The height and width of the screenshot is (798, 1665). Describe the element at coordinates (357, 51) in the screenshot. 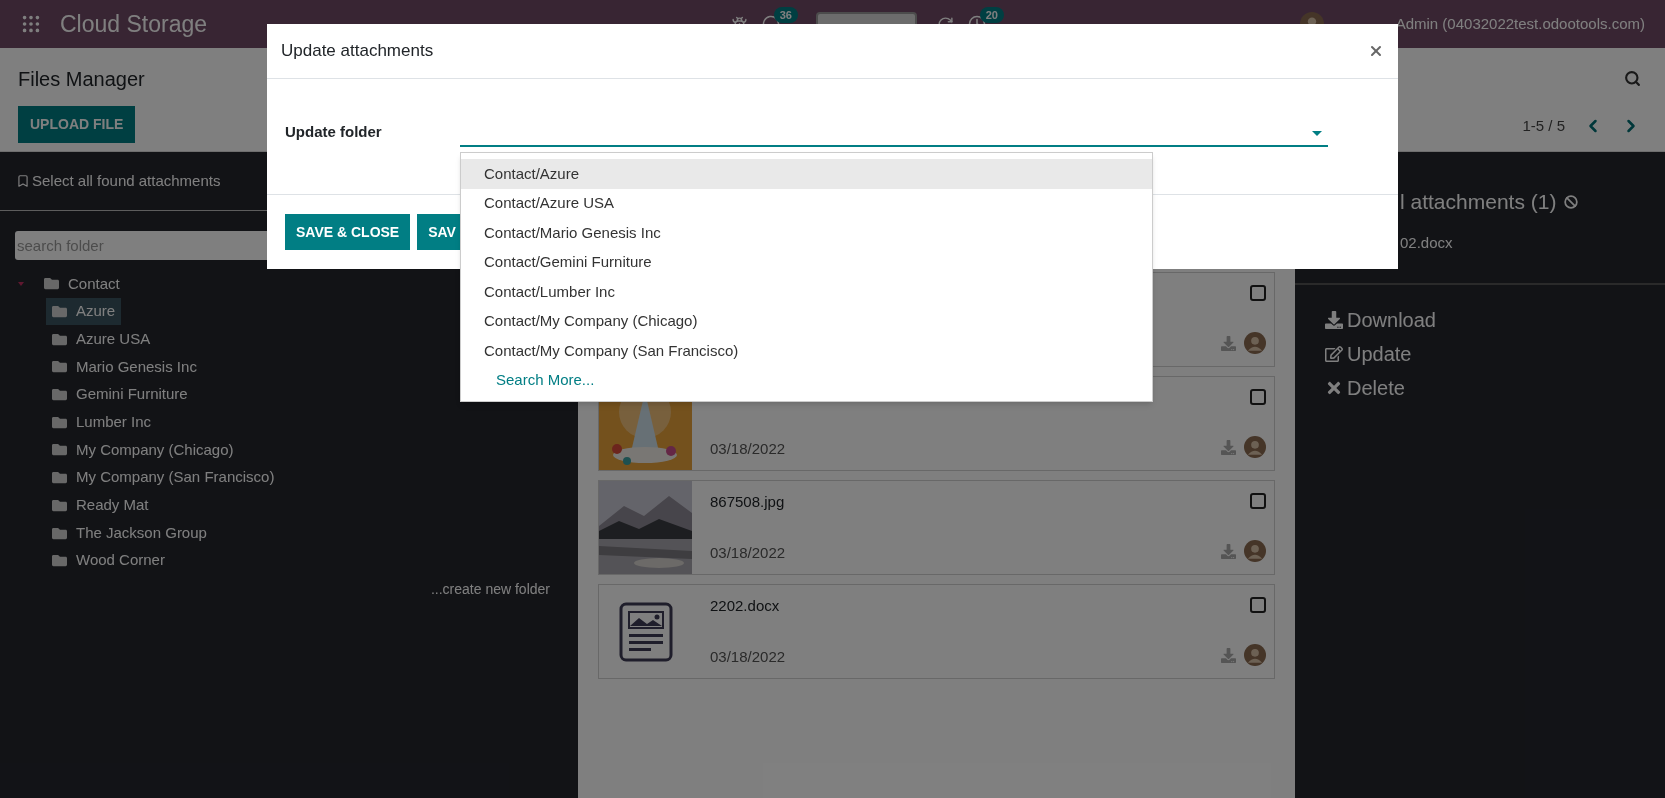

I see `dialog-title: Update attachments` at that location.